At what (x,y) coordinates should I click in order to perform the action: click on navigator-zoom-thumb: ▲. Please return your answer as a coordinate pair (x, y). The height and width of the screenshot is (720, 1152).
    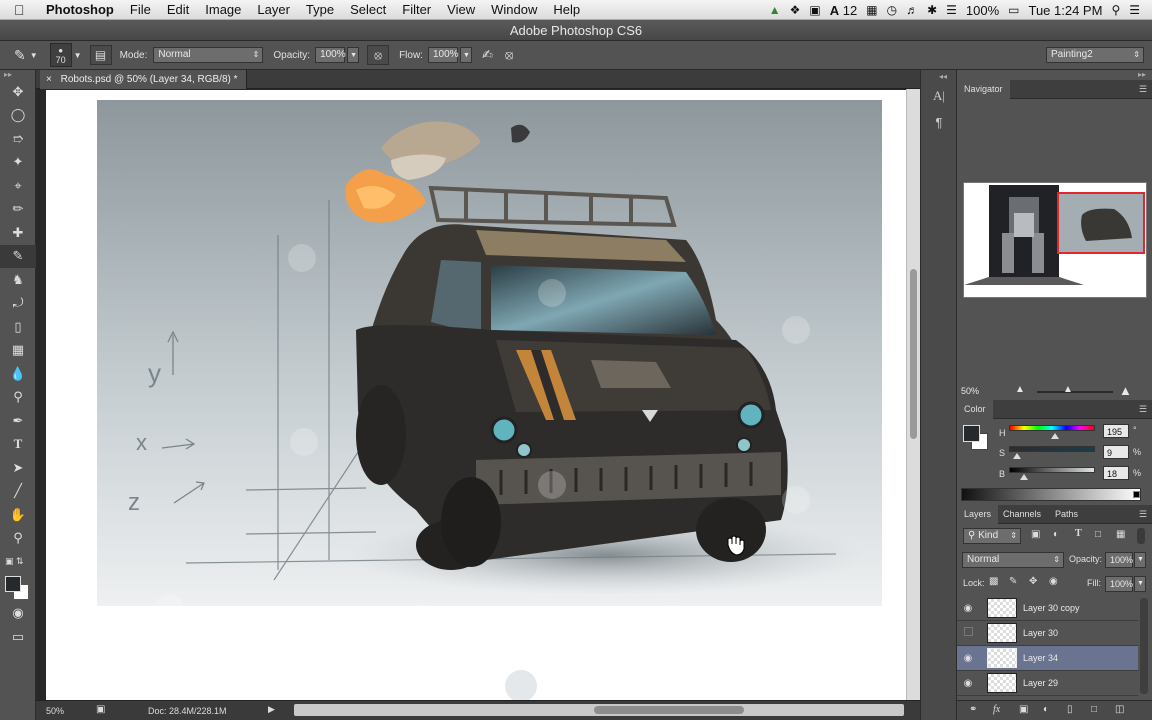
    Looking at the image, I should click on (1068, 389).